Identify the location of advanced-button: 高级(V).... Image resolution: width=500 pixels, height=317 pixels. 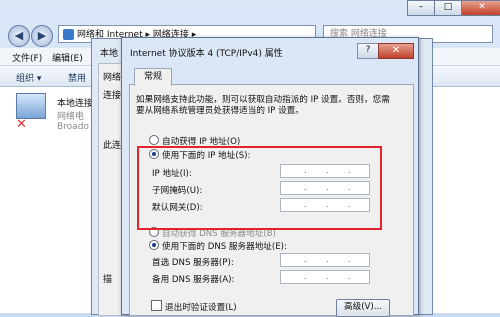
(363, 308).